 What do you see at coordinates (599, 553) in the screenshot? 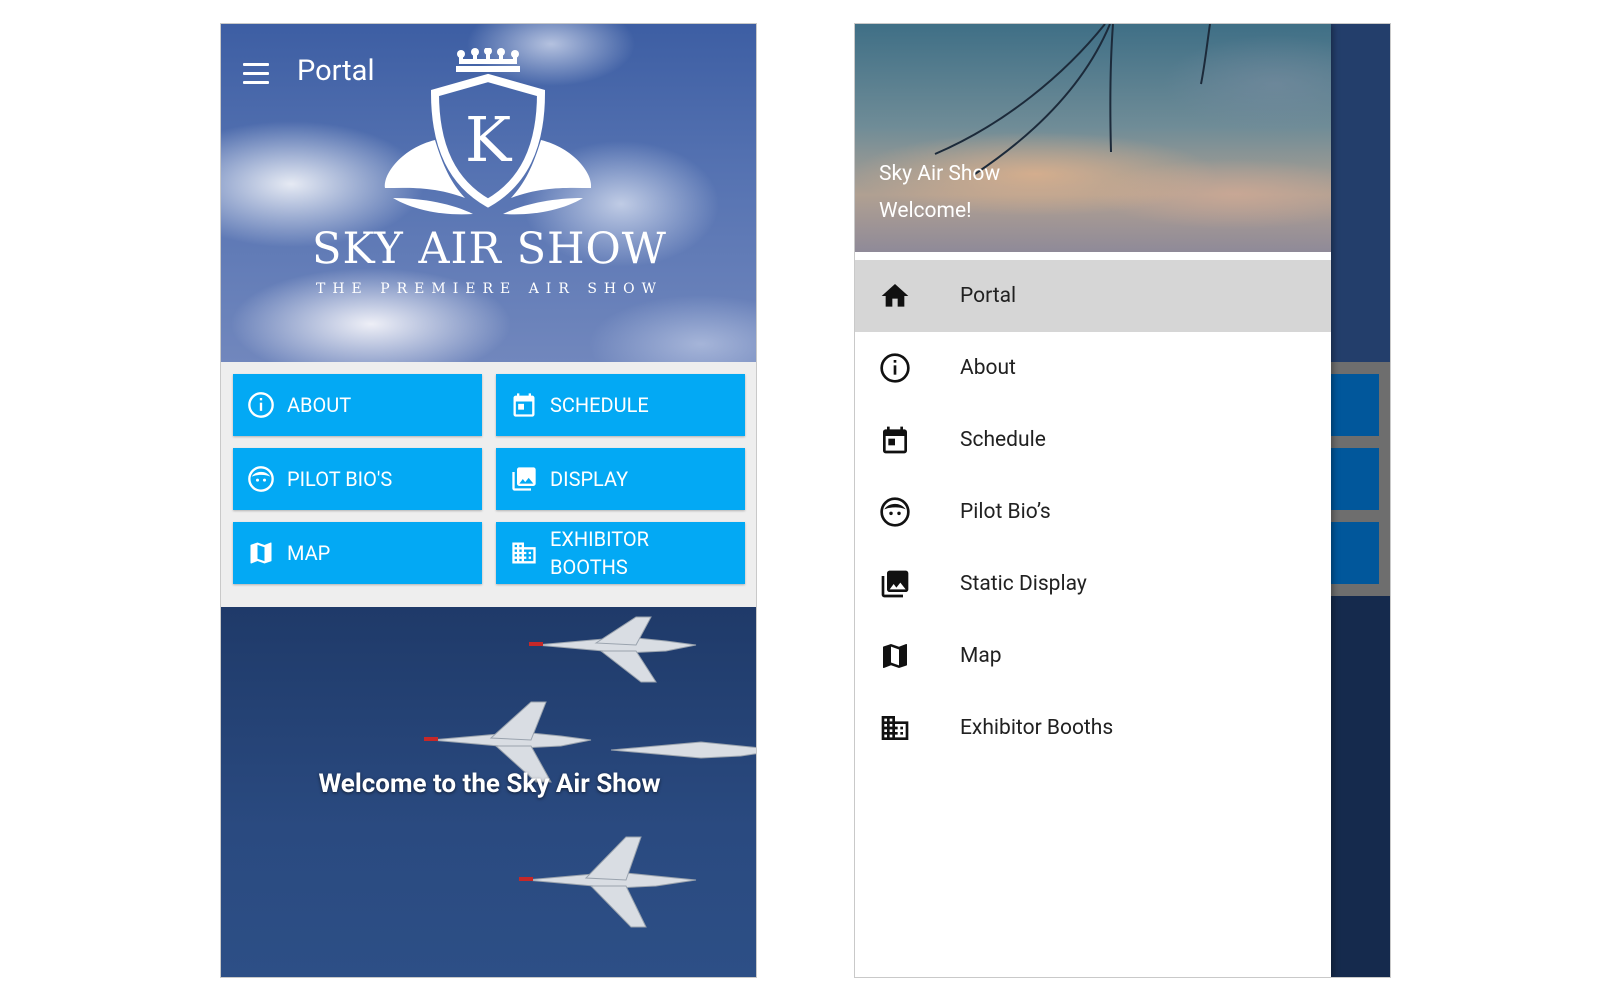
I see `tile-label: EXHIBITOR BOOTHS` at bounding box center [599, 553].